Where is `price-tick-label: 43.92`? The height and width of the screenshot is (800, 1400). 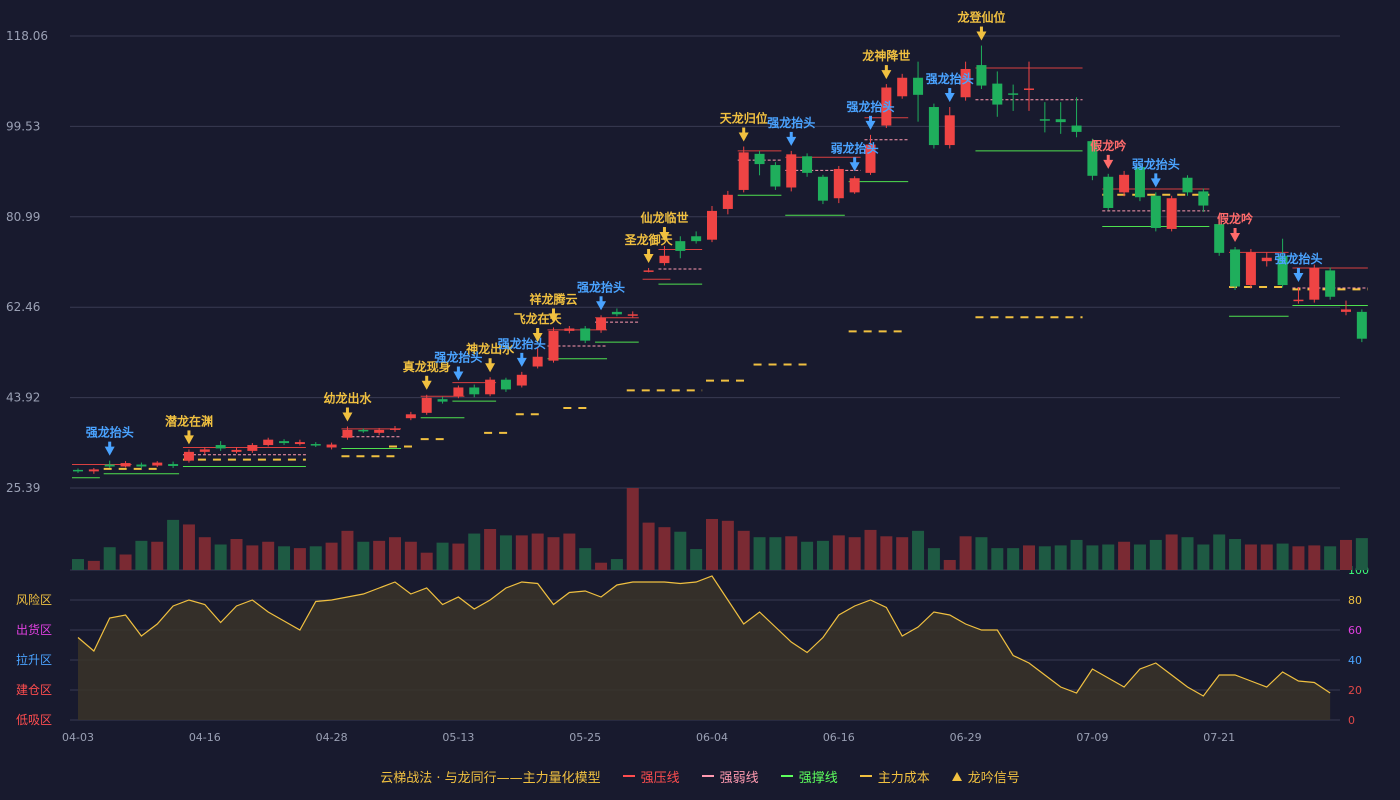 price-tick-label: 43.92 is located at coordinates (23, 398).